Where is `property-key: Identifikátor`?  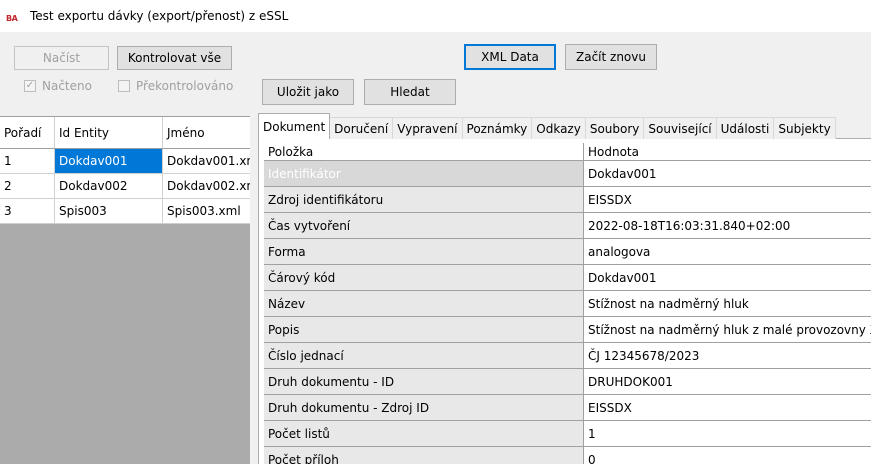
property-key: Identifikátor is located at coordinates (424, 173).